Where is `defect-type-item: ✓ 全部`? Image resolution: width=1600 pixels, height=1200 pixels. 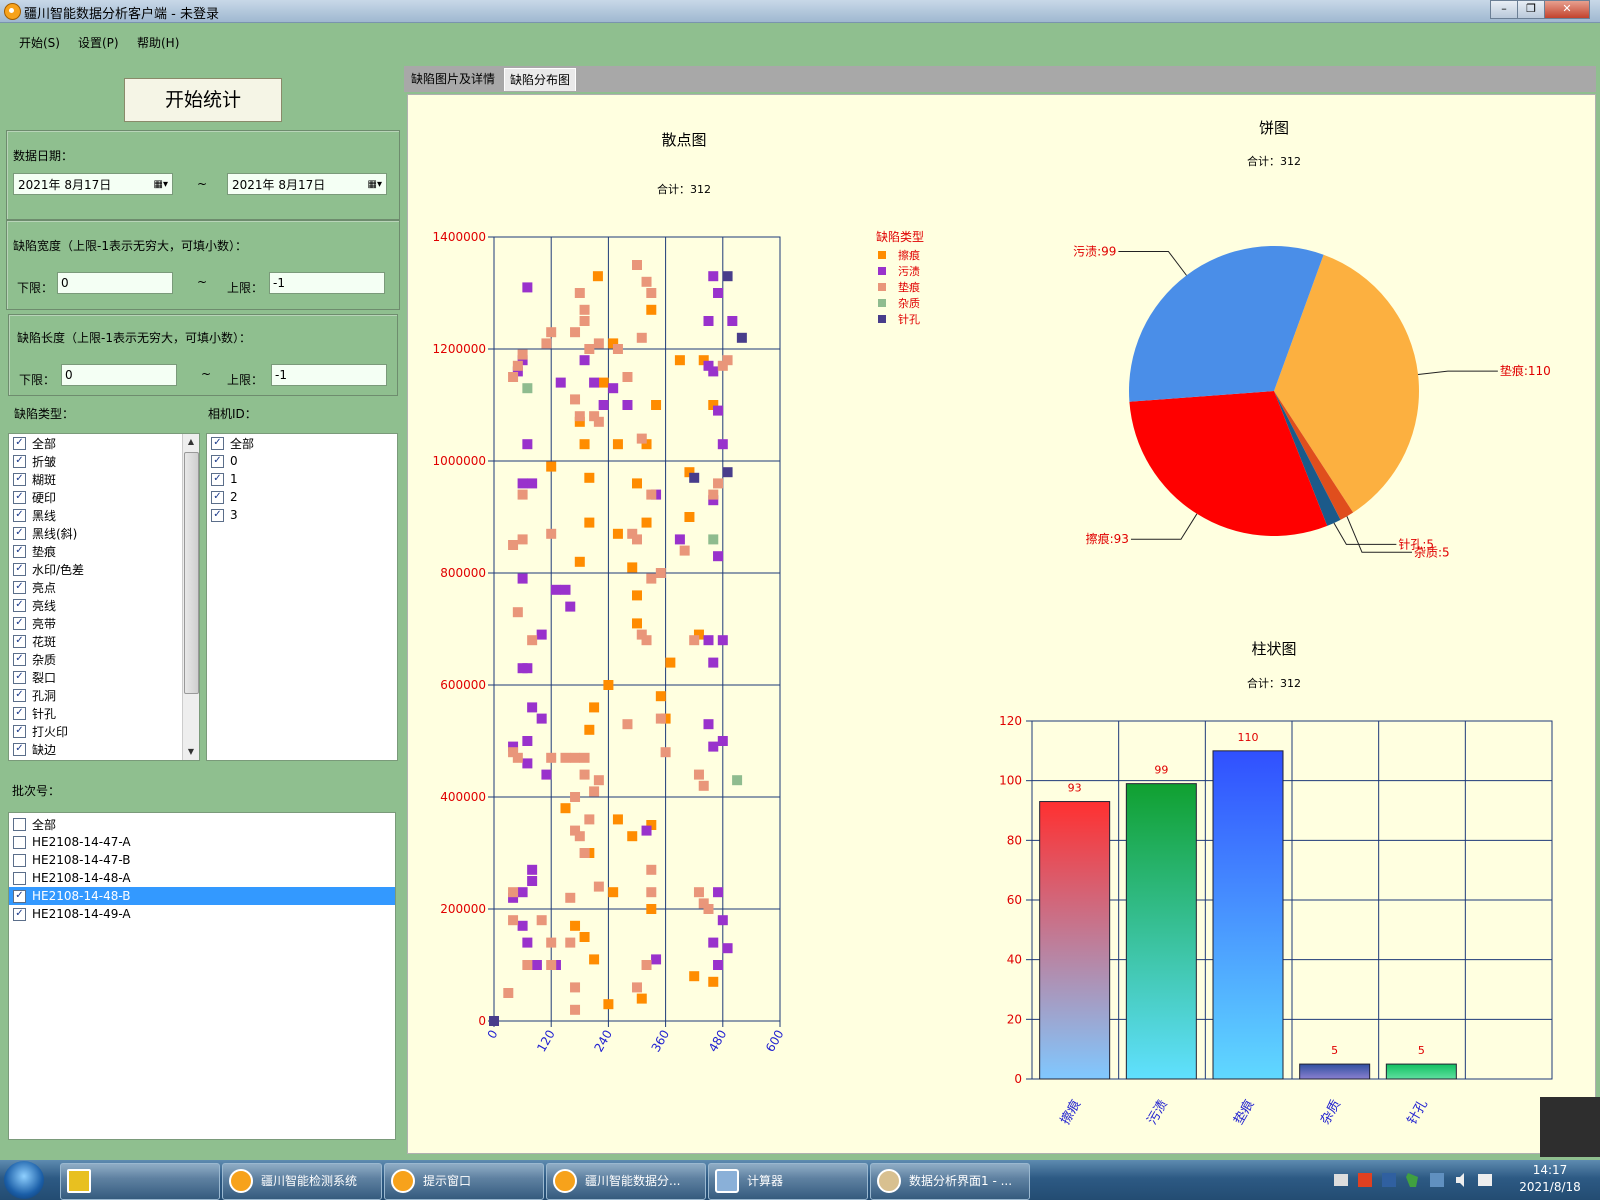
defect-type-item: ✓ 全部 is located at coordinates (95, 443).